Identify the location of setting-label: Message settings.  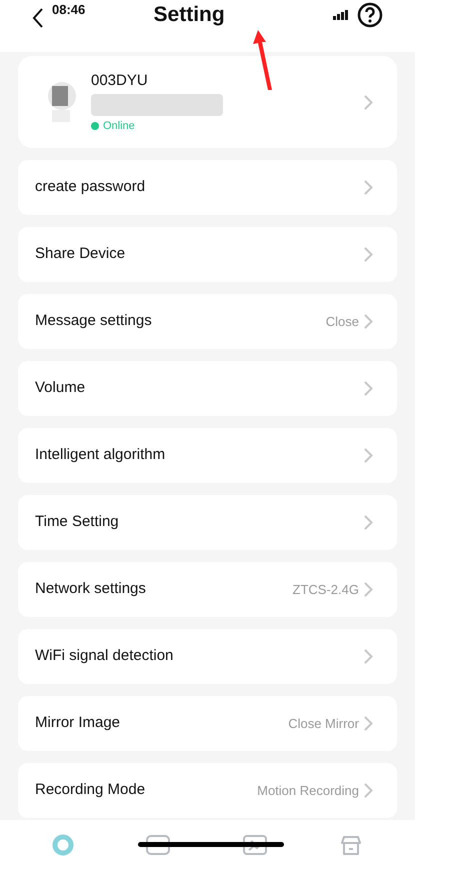
(94, 321).